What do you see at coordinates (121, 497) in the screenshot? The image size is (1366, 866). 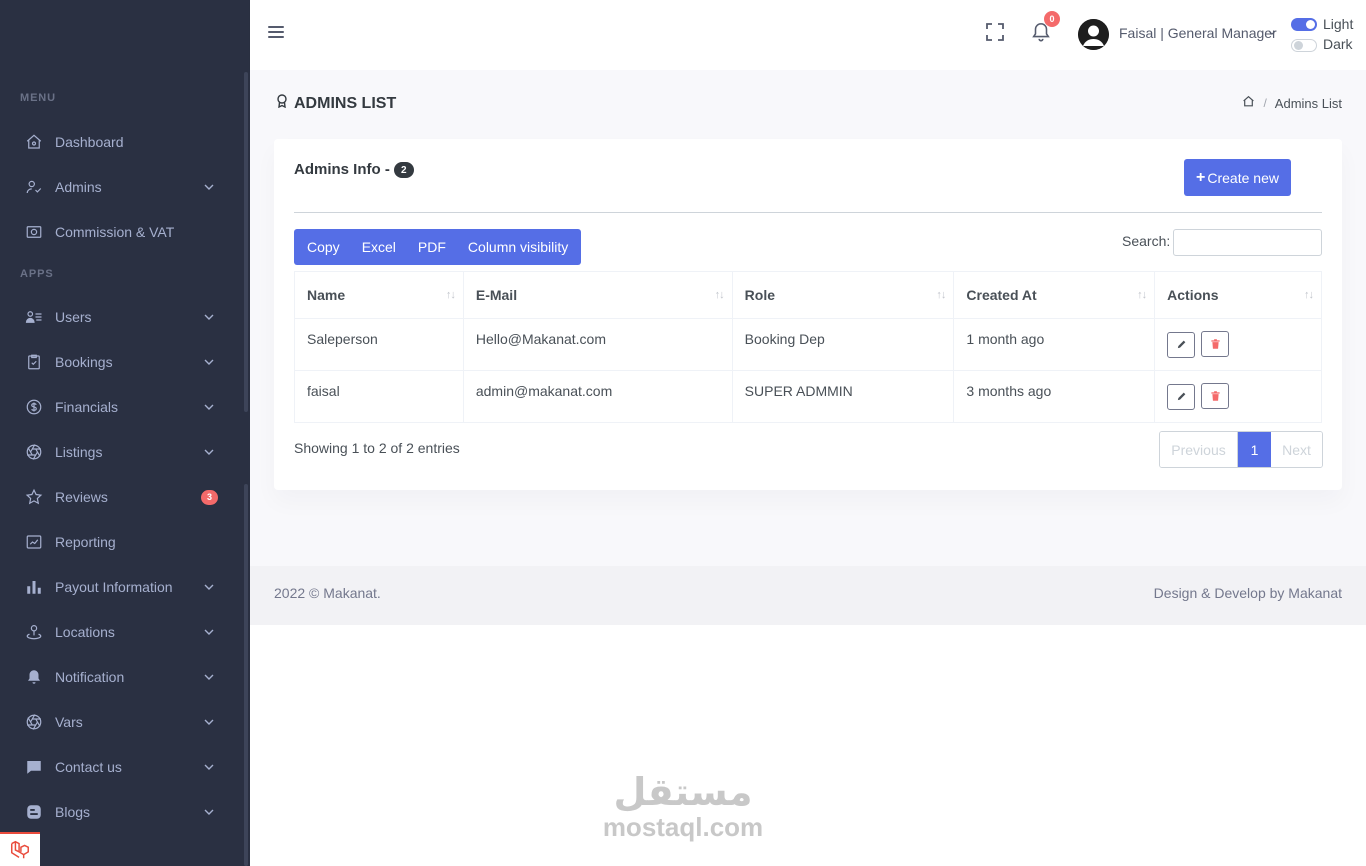 I see `sidebar-item-reviews: Reviews 3` at bounding box center [121, 497].